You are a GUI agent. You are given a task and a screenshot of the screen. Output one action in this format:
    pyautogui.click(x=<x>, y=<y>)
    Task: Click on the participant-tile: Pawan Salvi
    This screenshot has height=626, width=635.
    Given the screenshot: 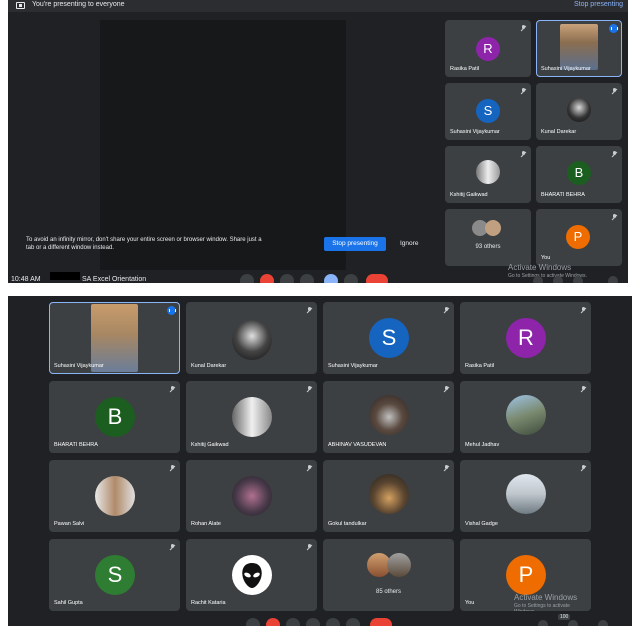 What is the action you would take?
    pyautogui.click(x=114, y=496)
    